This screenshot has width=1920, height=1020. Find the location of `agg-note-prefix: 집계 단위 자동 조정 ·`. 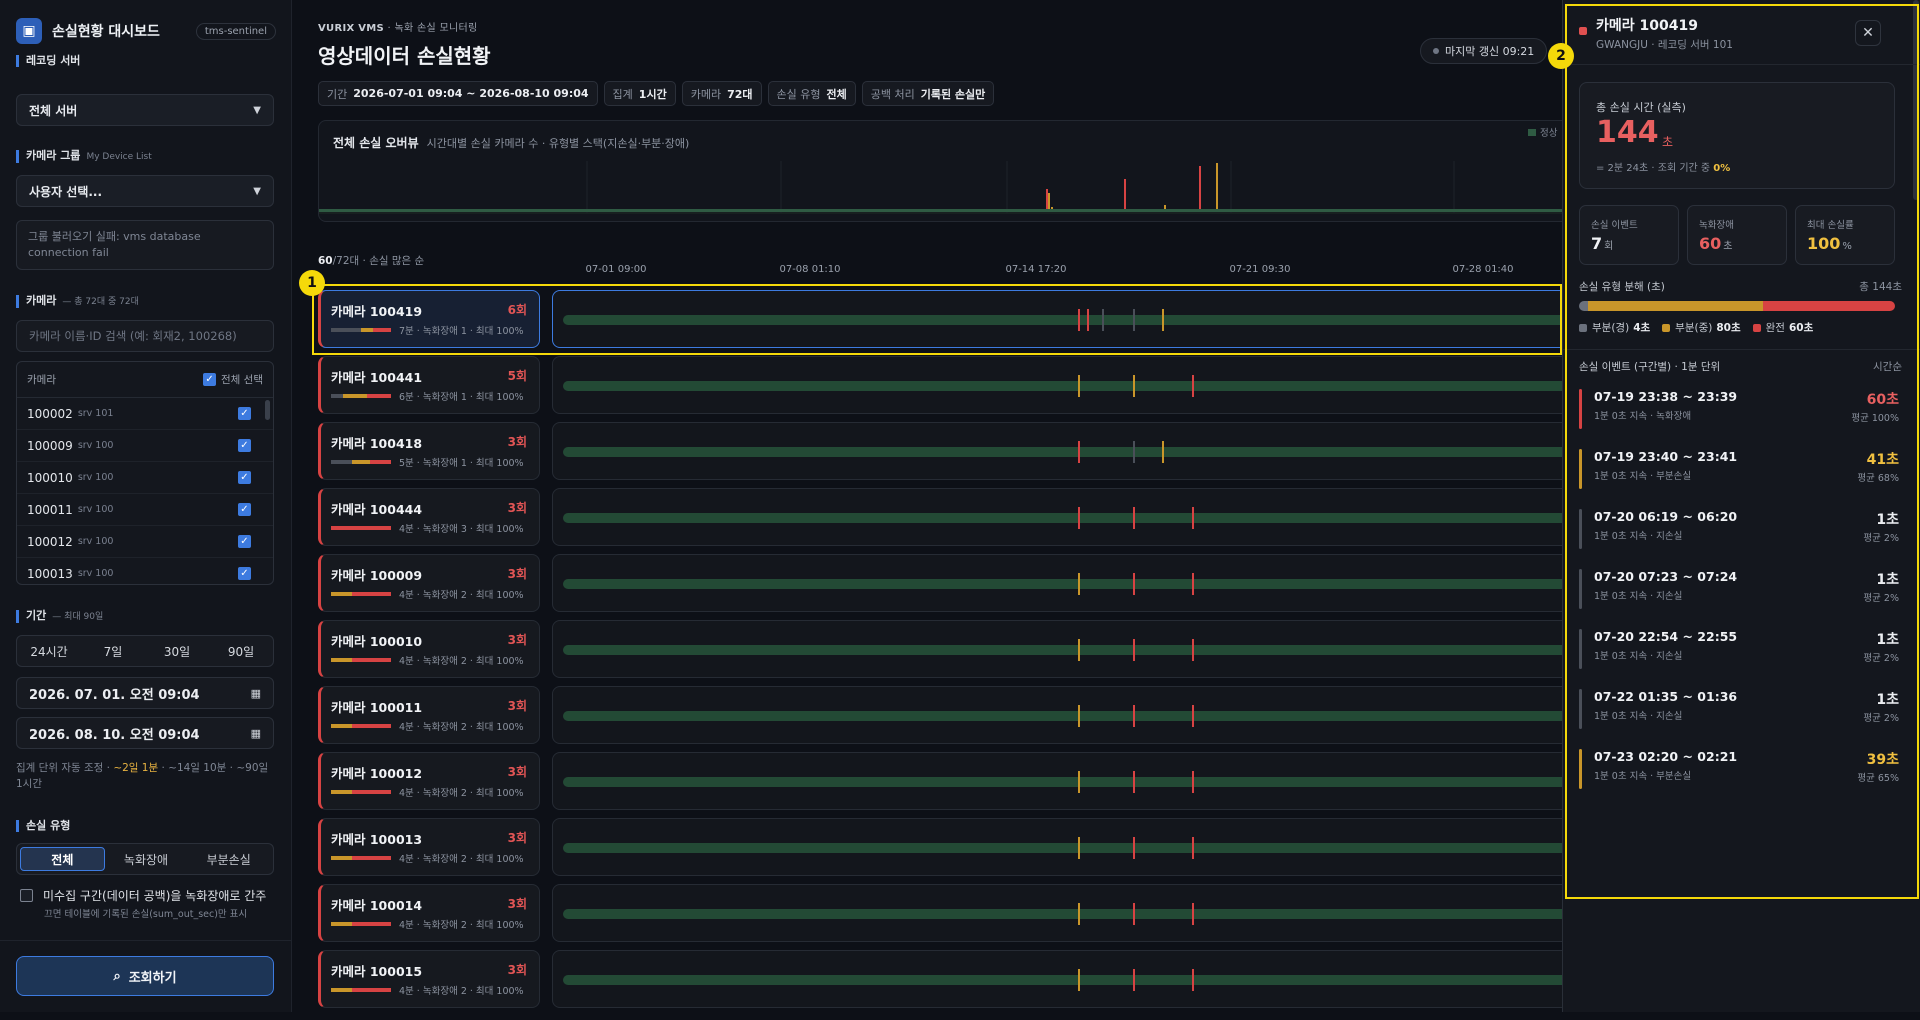

agg-note-prefix: 집계 단위 자동 조정 · is located at coordinates (65, 768).